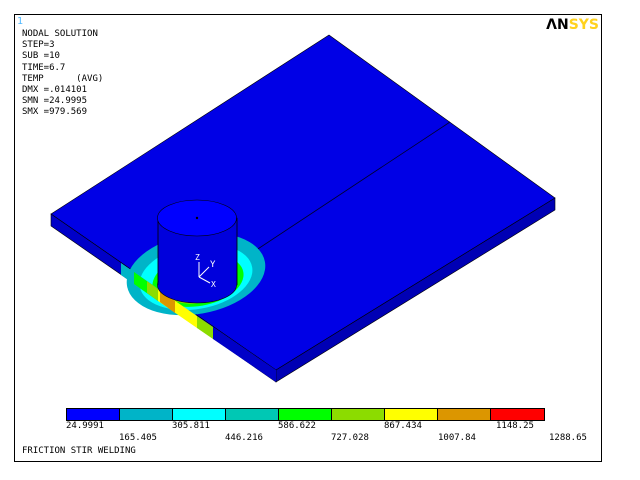 The image size is (640, 480). Describe the element at coordinates (213, 284) in the screenshot. I see `triad-x-label: X` at that location.